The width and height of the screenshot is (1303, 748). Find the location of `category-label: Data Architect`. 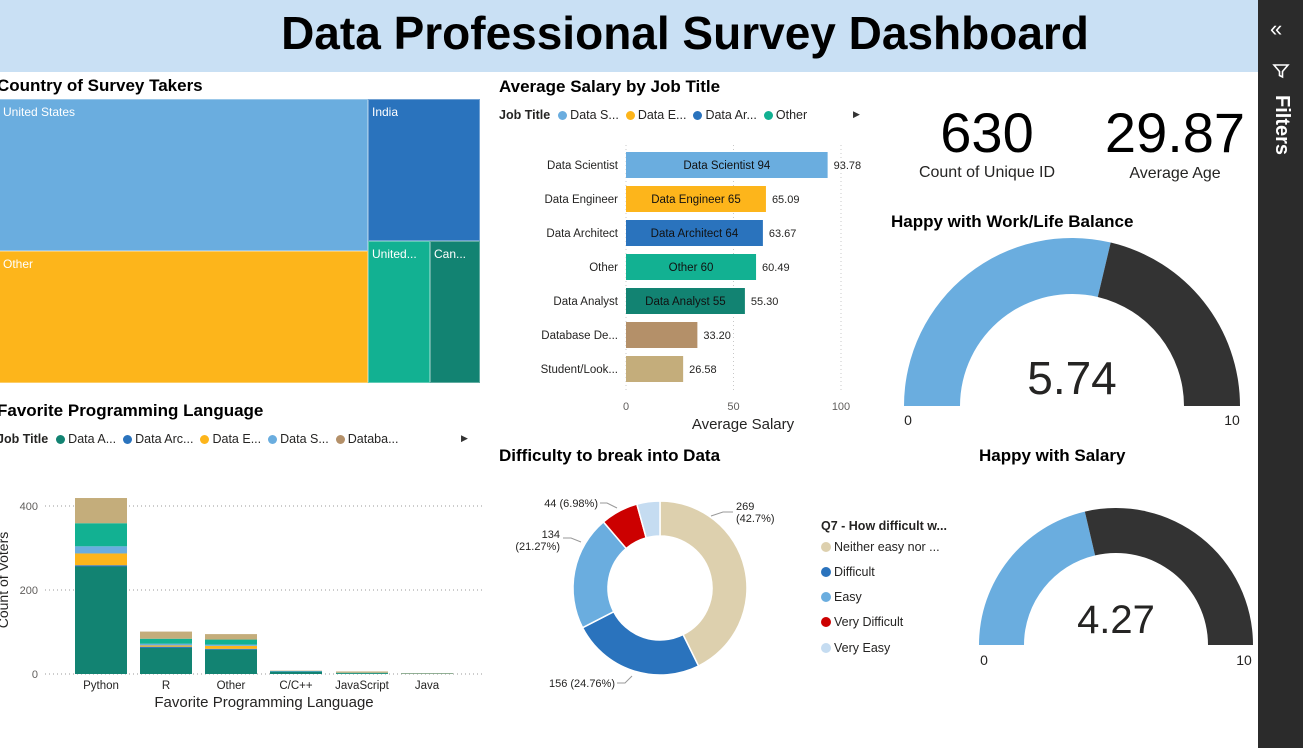

category-label: Data Architect is located at coordinates (582, 234).